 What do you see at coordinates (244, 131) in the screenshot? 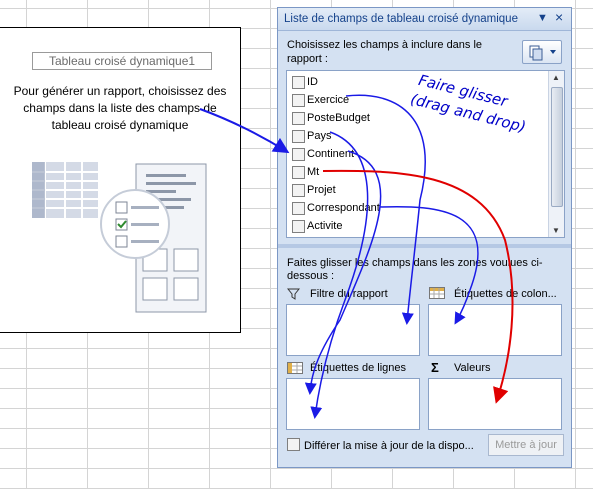
I see `arrow-to-continent` at bounding box center [244, 131].